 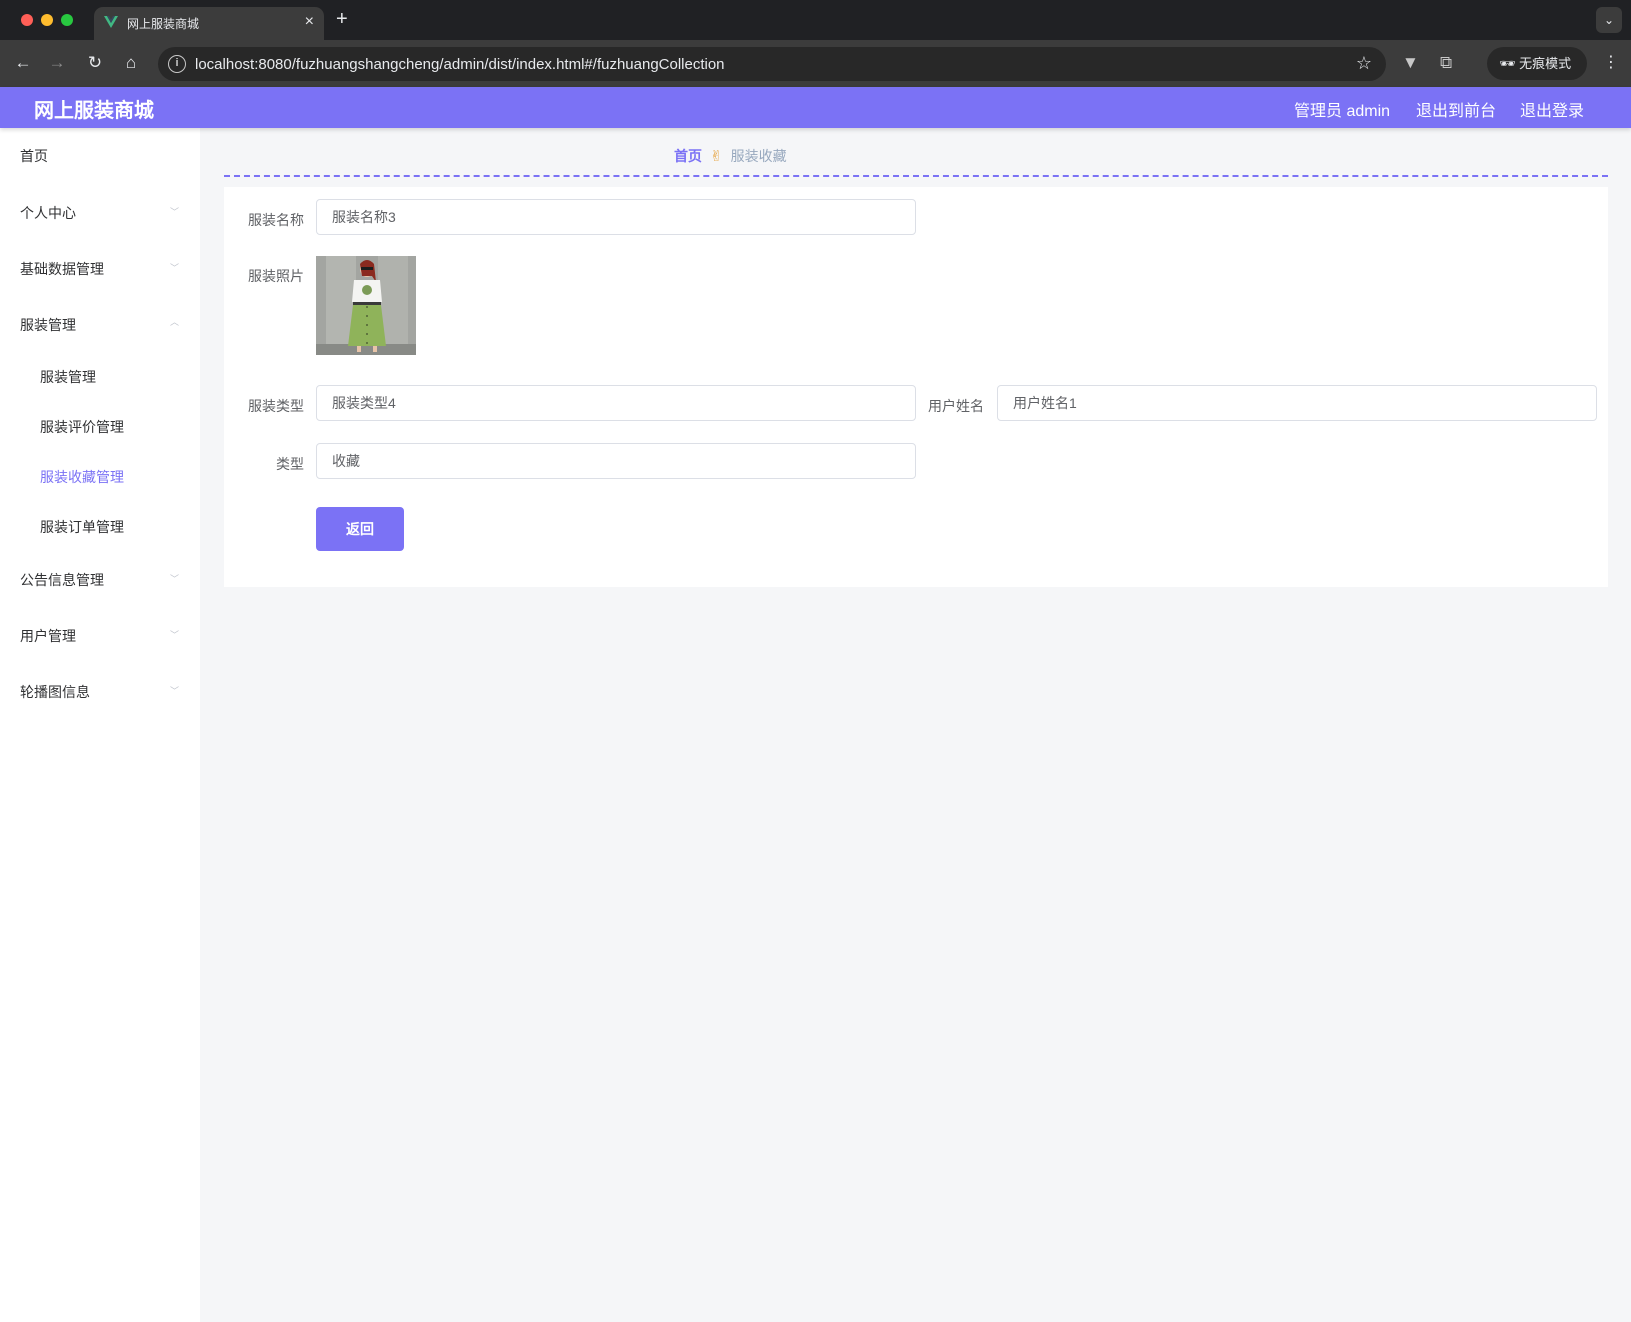 What do you see at coordinates (1609, 20) in the screenshot?
I see `tab-search-button: ⌄` at bounding box center [1609, 20].